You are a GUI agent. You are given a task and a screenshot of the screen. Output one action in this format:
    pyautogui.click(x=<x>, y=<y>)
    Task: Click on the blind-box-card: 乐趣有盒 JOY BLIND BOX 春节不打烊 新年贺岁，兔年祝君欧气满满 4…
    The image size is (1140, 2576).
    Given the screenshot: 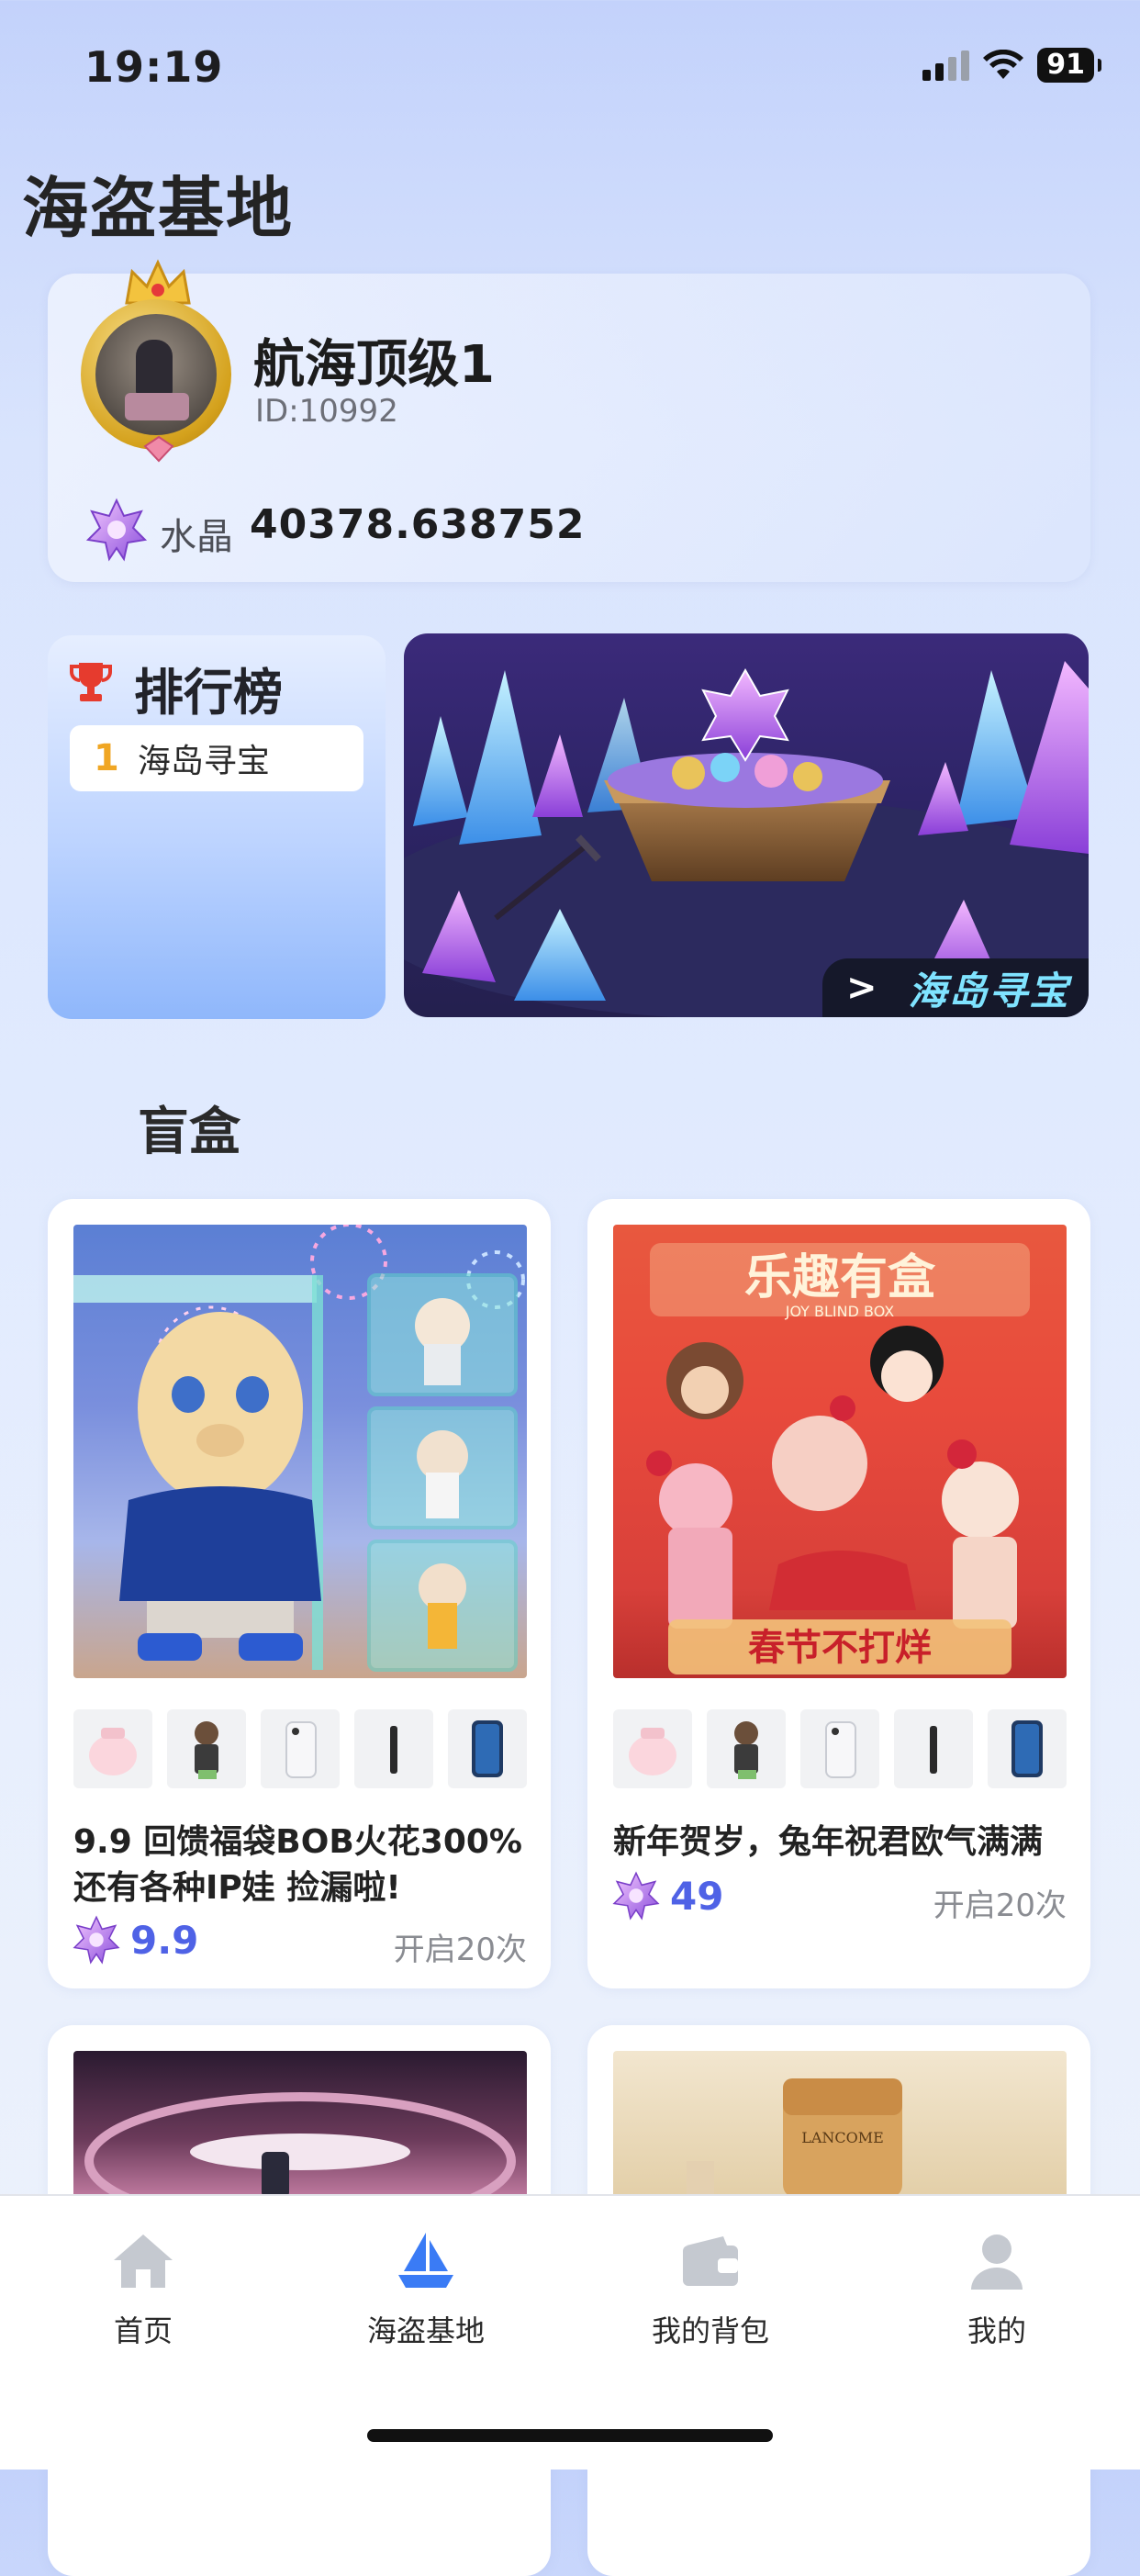 What is the action you would take?
    pyautogui.click(x=838, y=1593)
    